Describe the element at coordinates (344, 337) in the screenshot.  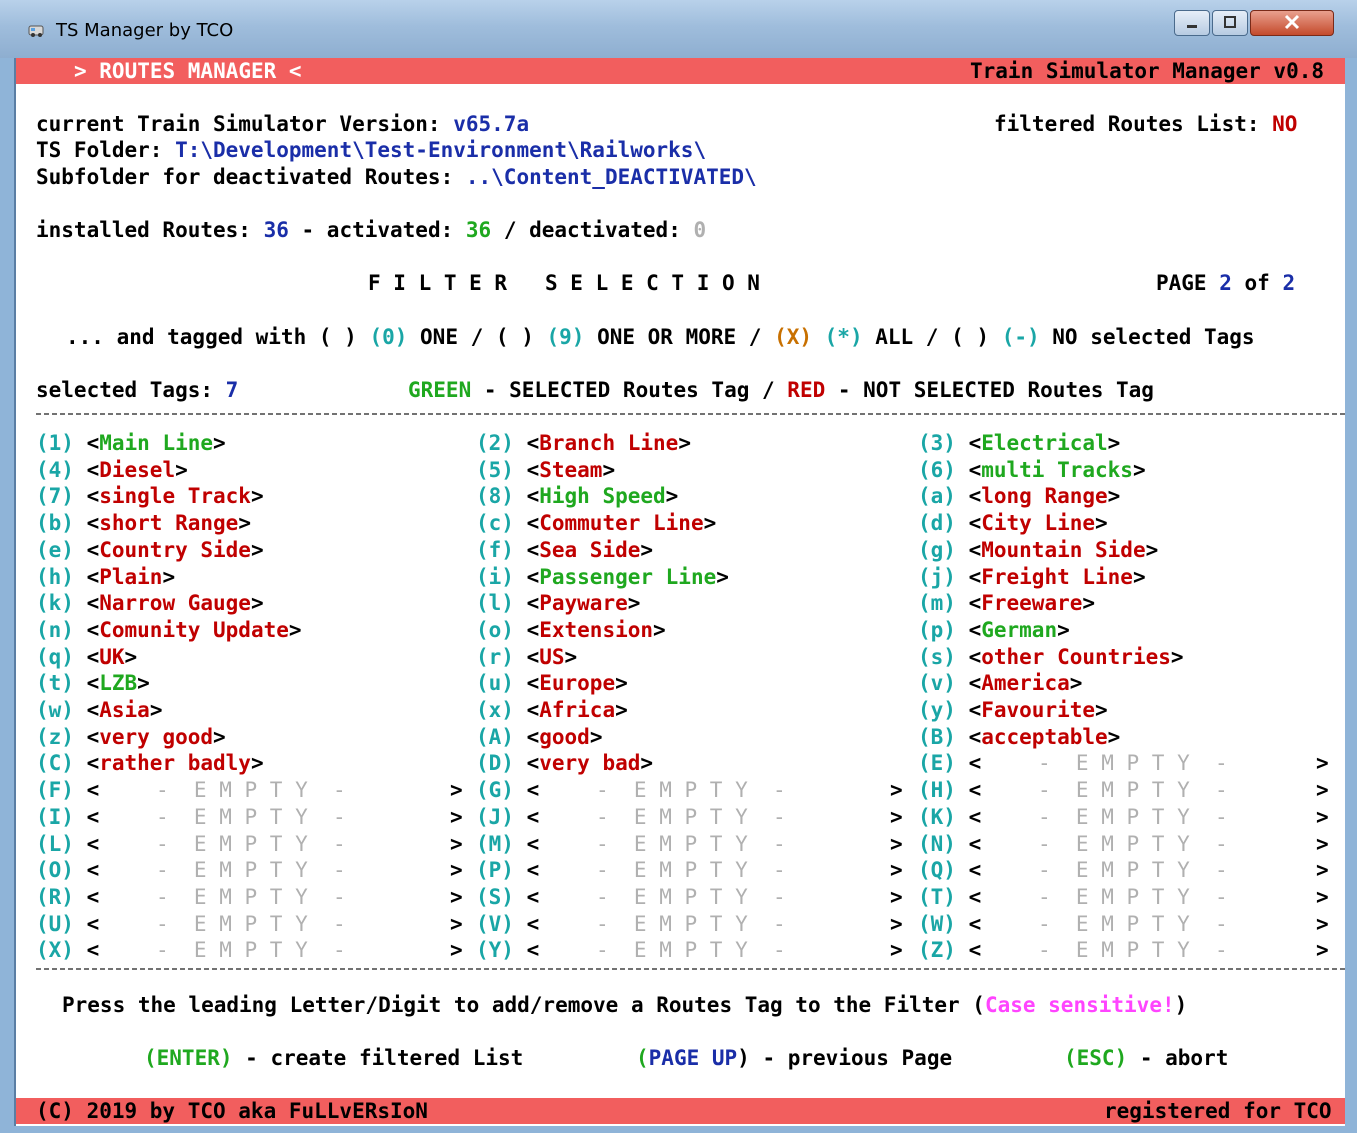
I see `mode-one-checkbox: ( )` at that location.